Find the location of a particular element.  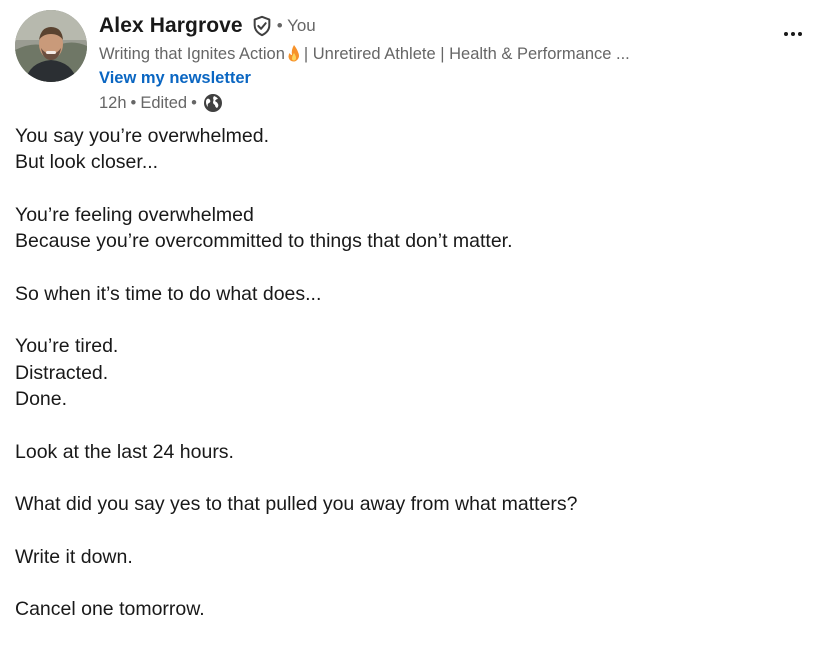

verified-shield-icon is located at coordinates (262, 26).